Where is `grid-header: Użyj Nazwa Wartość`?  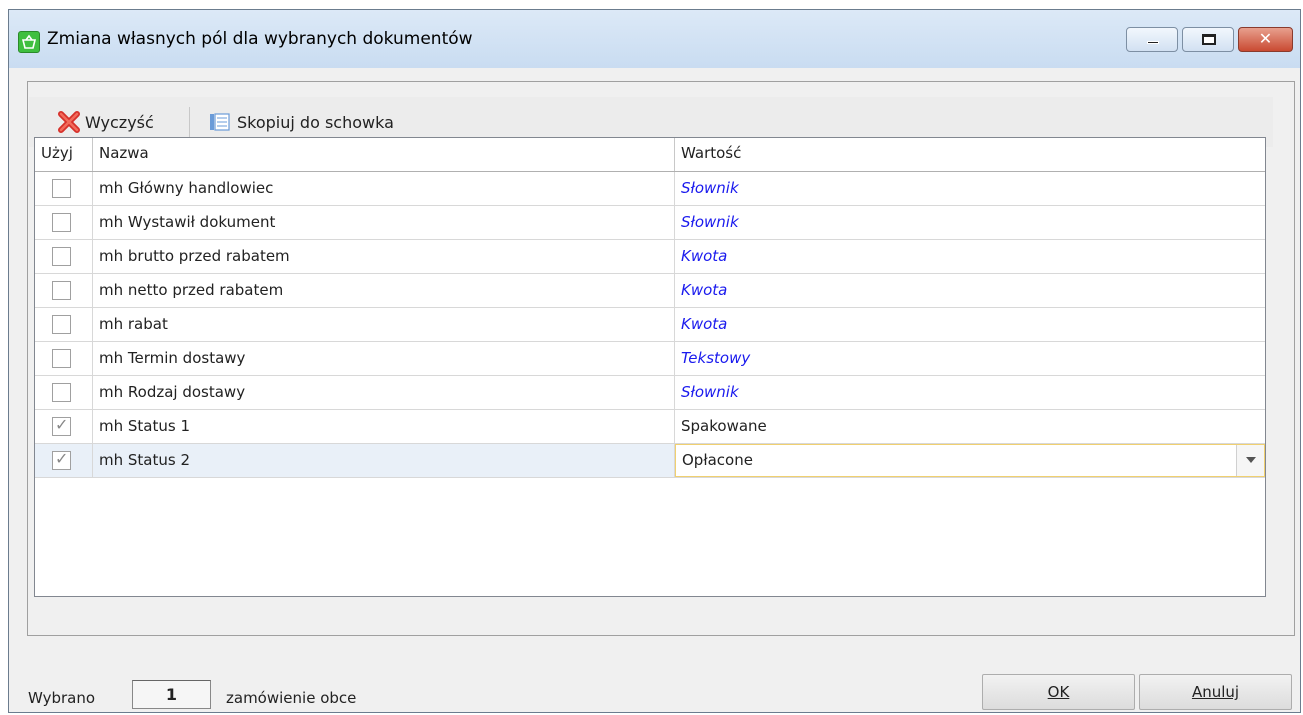 grid-header: Użyj Nazwa Wartość is located at coordinates (650, 155).